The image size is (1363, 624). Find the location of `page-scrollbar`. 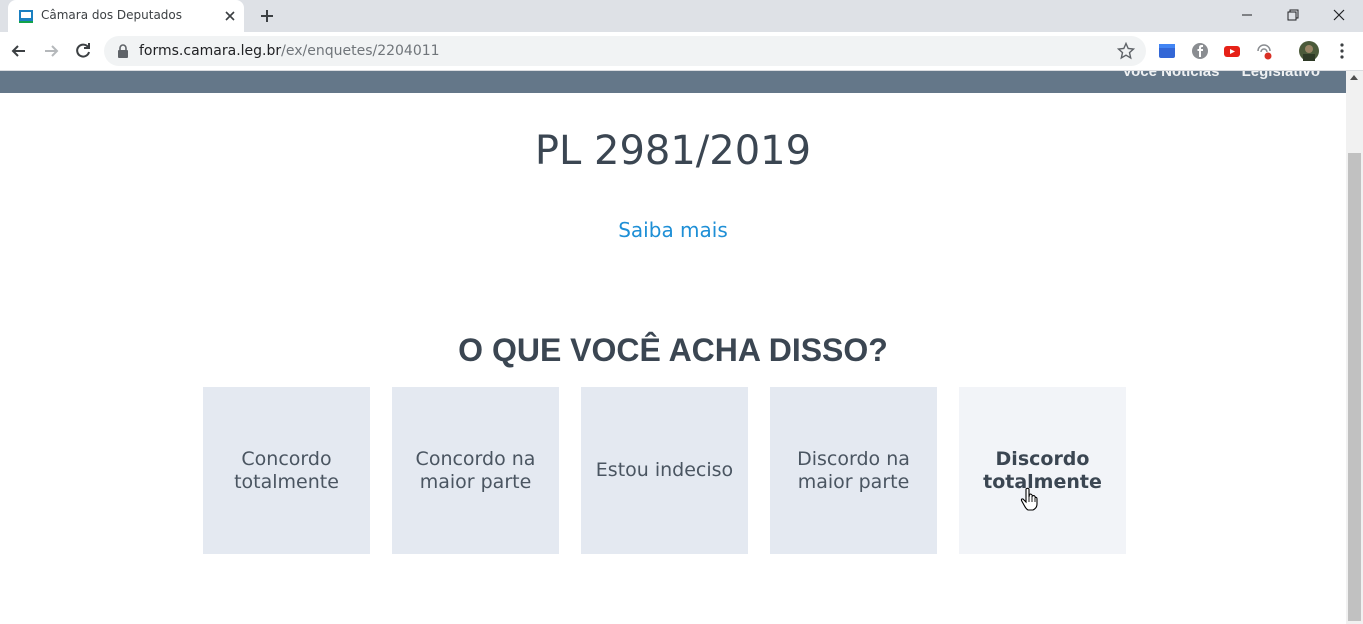

page-scrollbar is located at coordinates (1354, 347).